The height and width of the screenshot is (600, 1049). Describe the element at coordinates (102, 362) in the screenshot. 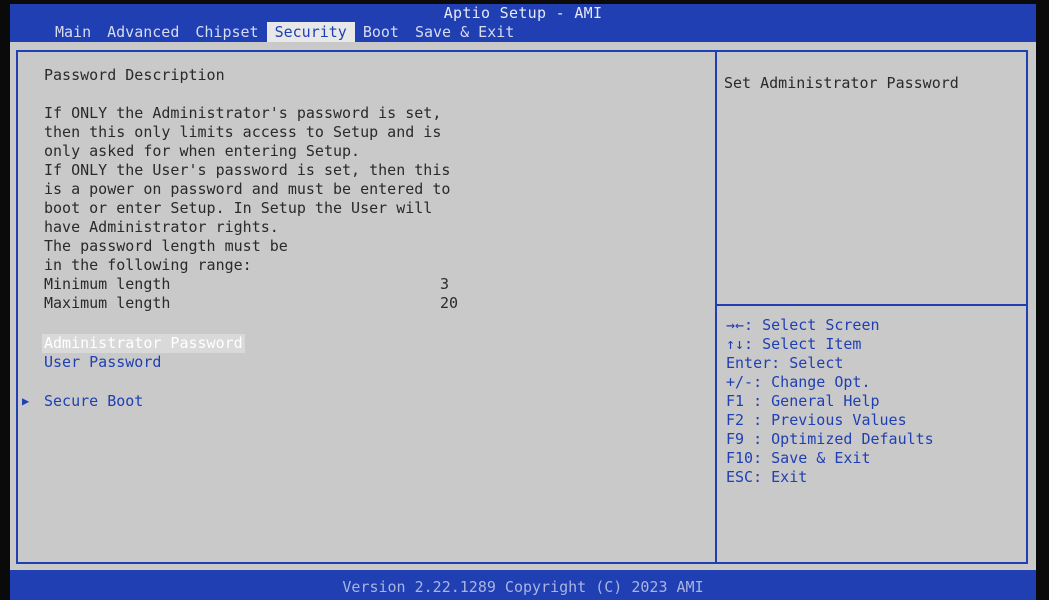

I see `user-password-item: User Password` at that location.